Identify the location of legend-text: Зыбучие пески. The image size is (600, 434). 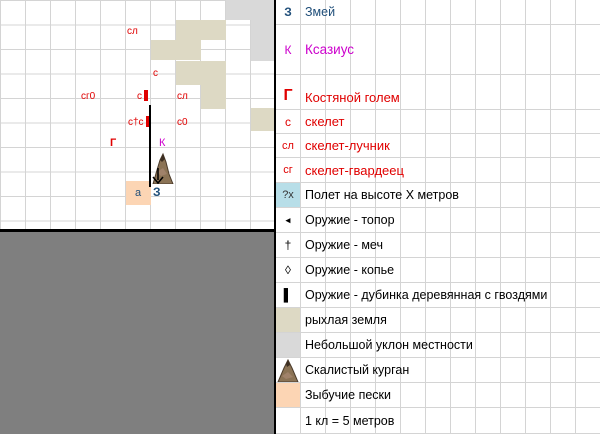
(348, 395).